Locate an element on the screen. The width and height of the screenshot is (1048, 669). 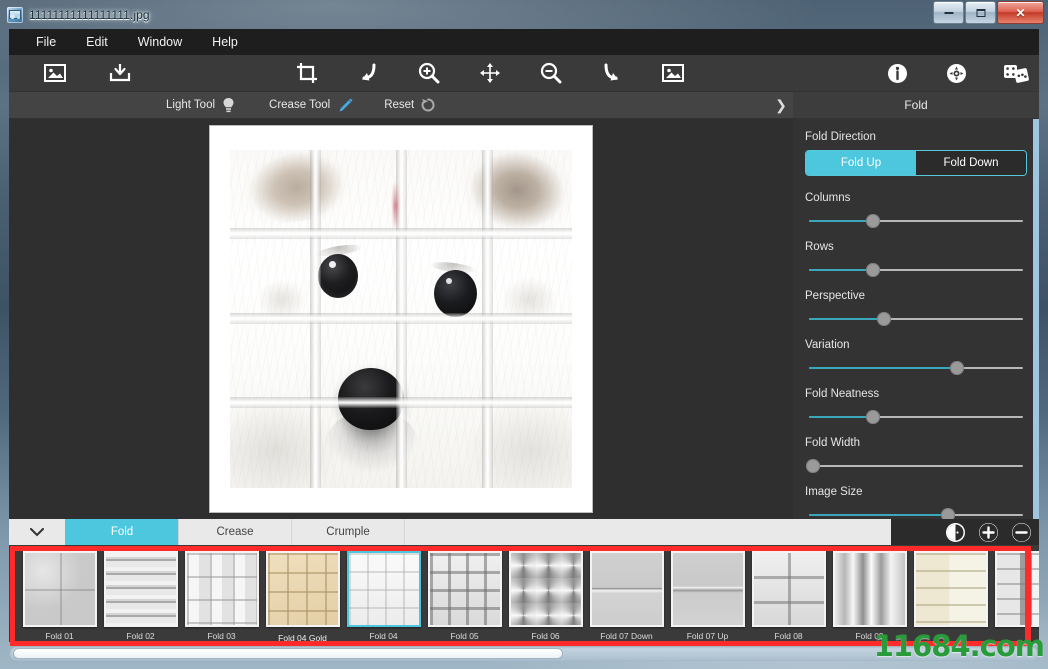
preset-item: Fold 01 is located at coordinates (59, 593).